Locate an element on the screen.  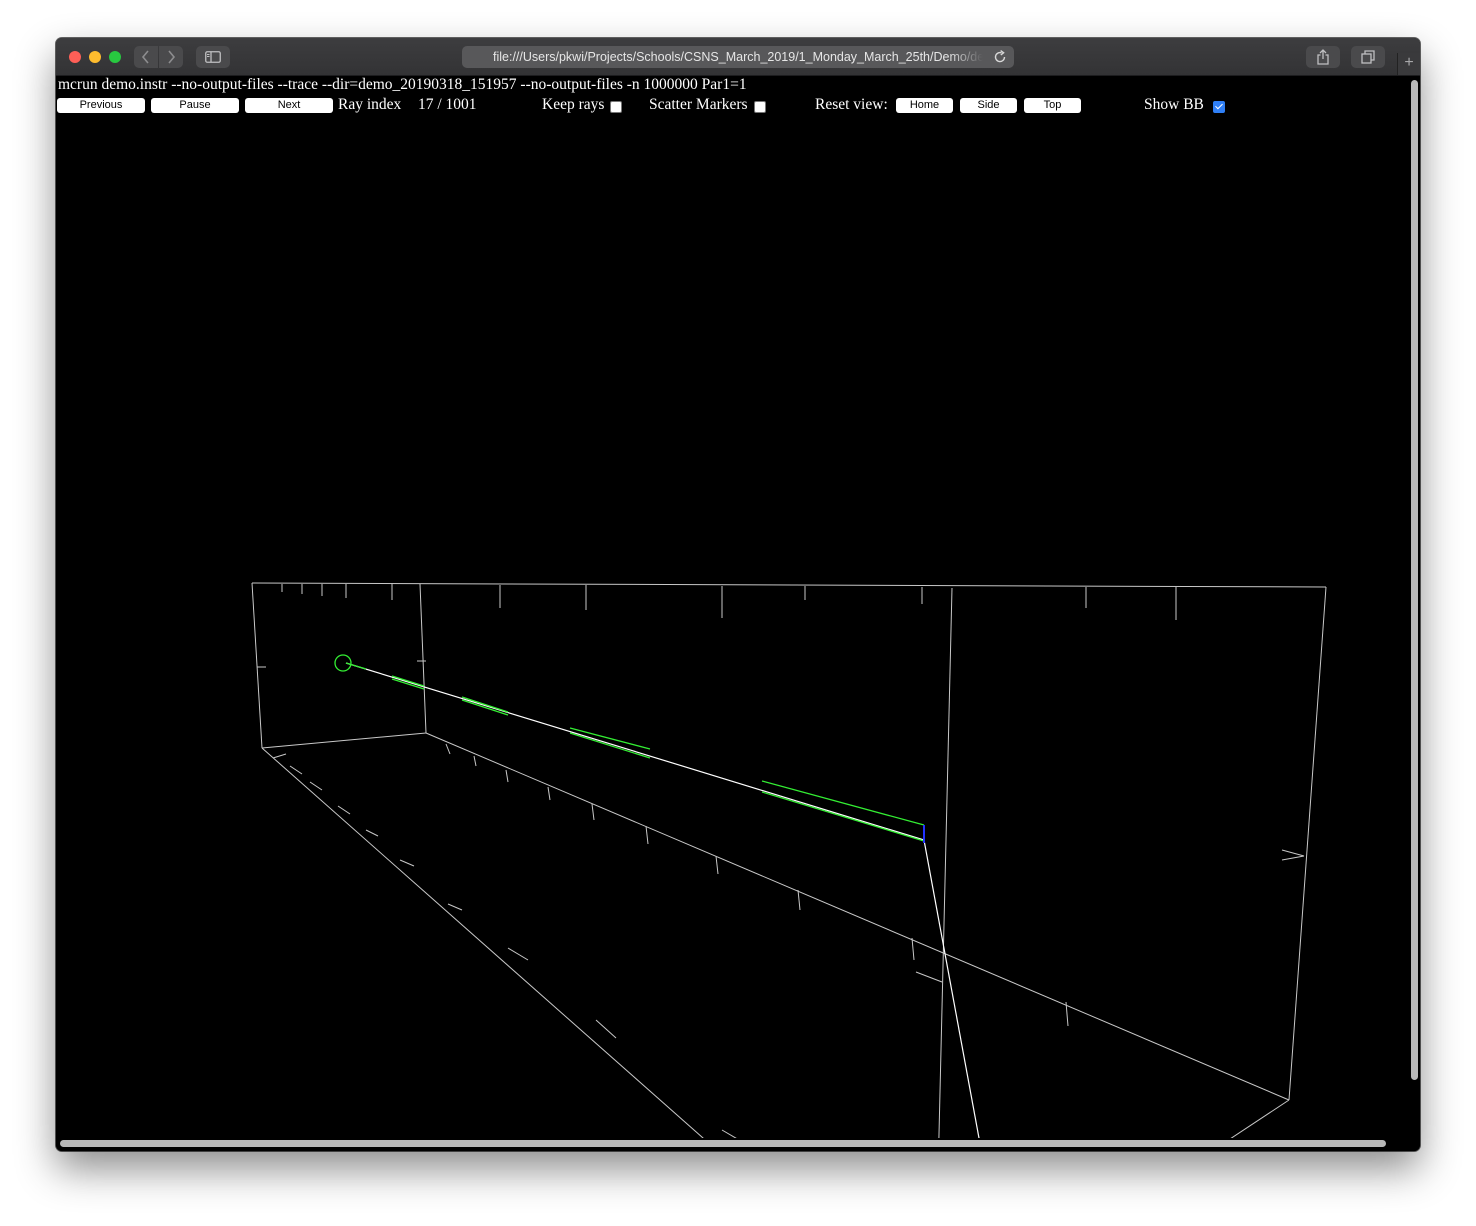
guide-segment-2-lower is located at coordinates (485, 707).